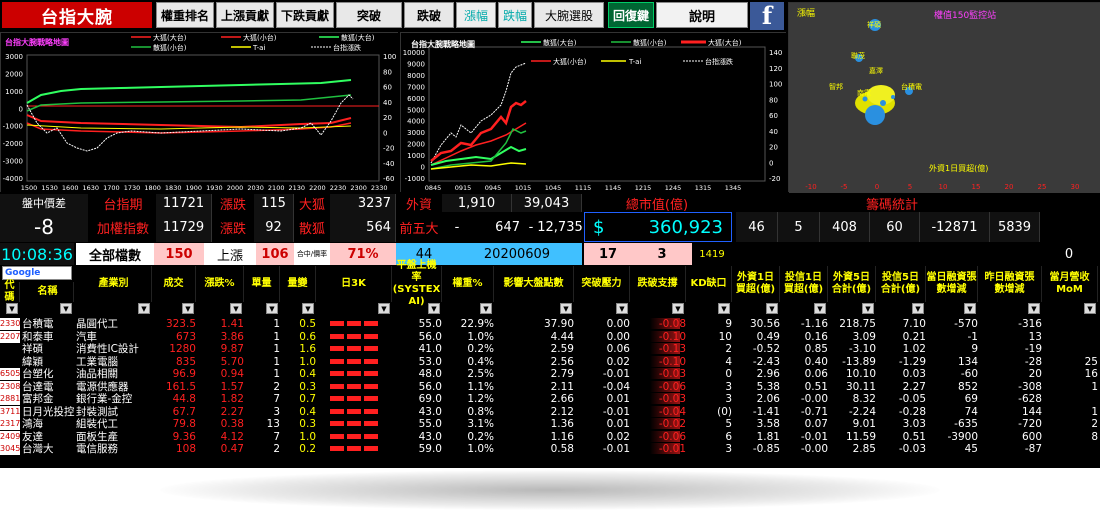 Image resolution: width=1100 pixels, height=517 pixels. What do you see at coordinates (305, 15) in the screenshot?
I see `down-contribution-button: 下跌貢獻` at bounding box center [305, 15].